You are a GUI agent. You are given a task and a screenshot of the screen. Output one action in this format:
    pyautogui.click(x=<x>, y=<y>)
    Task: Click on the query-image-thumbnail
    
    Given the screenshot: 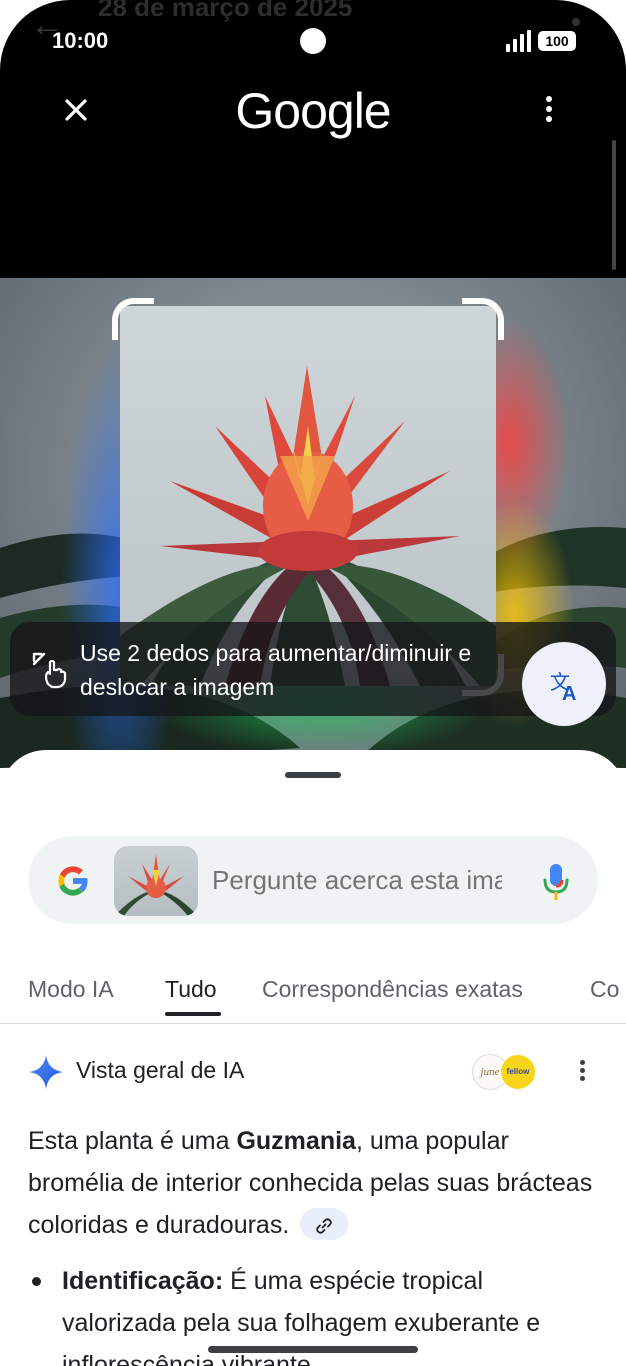 What is the action you would take?
    pyautogui.click(x=156, y=881)
    